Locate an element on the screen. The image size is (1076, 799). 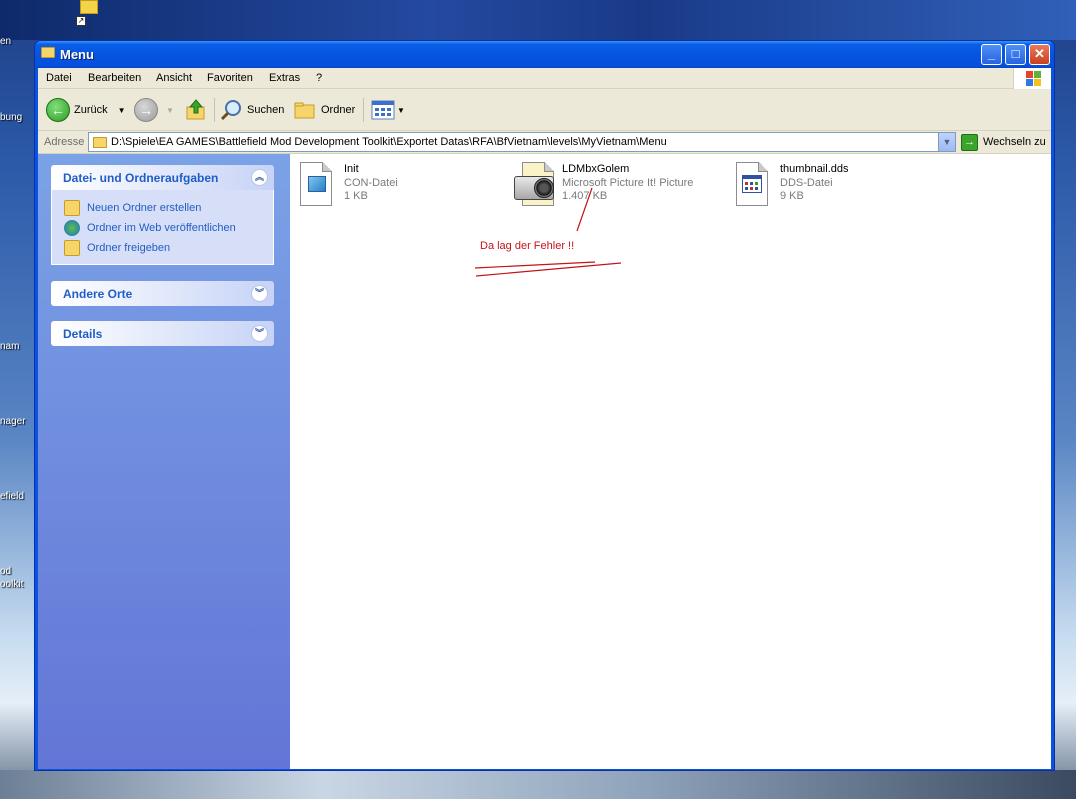
file-item: Init CON-Datei 1 KB is located at coordinates (401, 186).